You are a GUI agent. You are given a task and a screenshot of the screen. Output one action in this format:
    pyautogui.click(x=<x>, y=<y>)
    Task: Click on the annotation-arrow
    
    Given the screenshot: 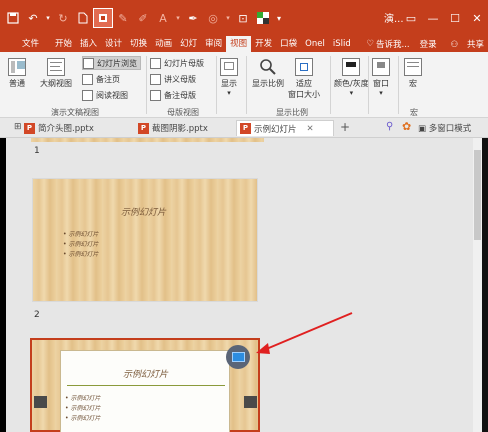 What is the action you would take?
    pyautogui.click(x=304, y=333)
    